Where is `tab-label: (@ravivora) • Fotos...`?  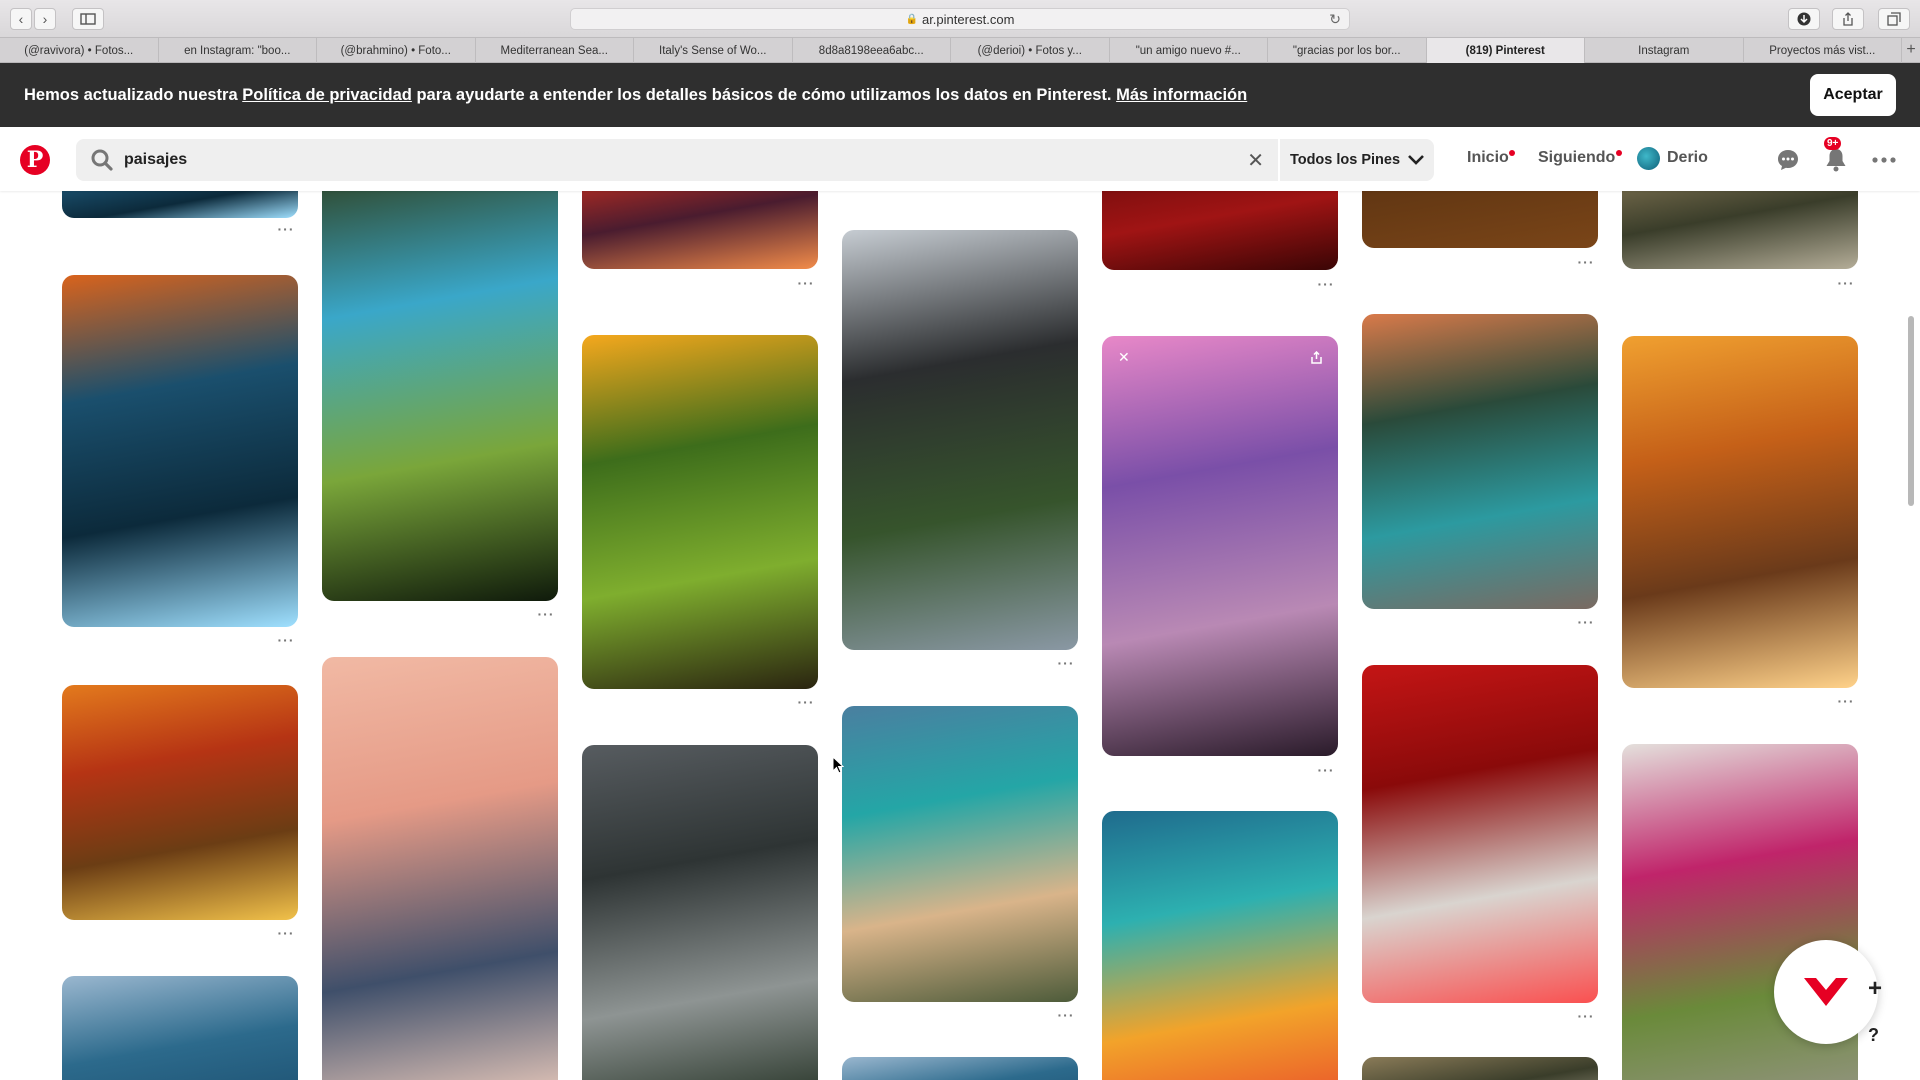
tab-label: (@ravivora) • Fotos... is located at coordinates (79, 50).